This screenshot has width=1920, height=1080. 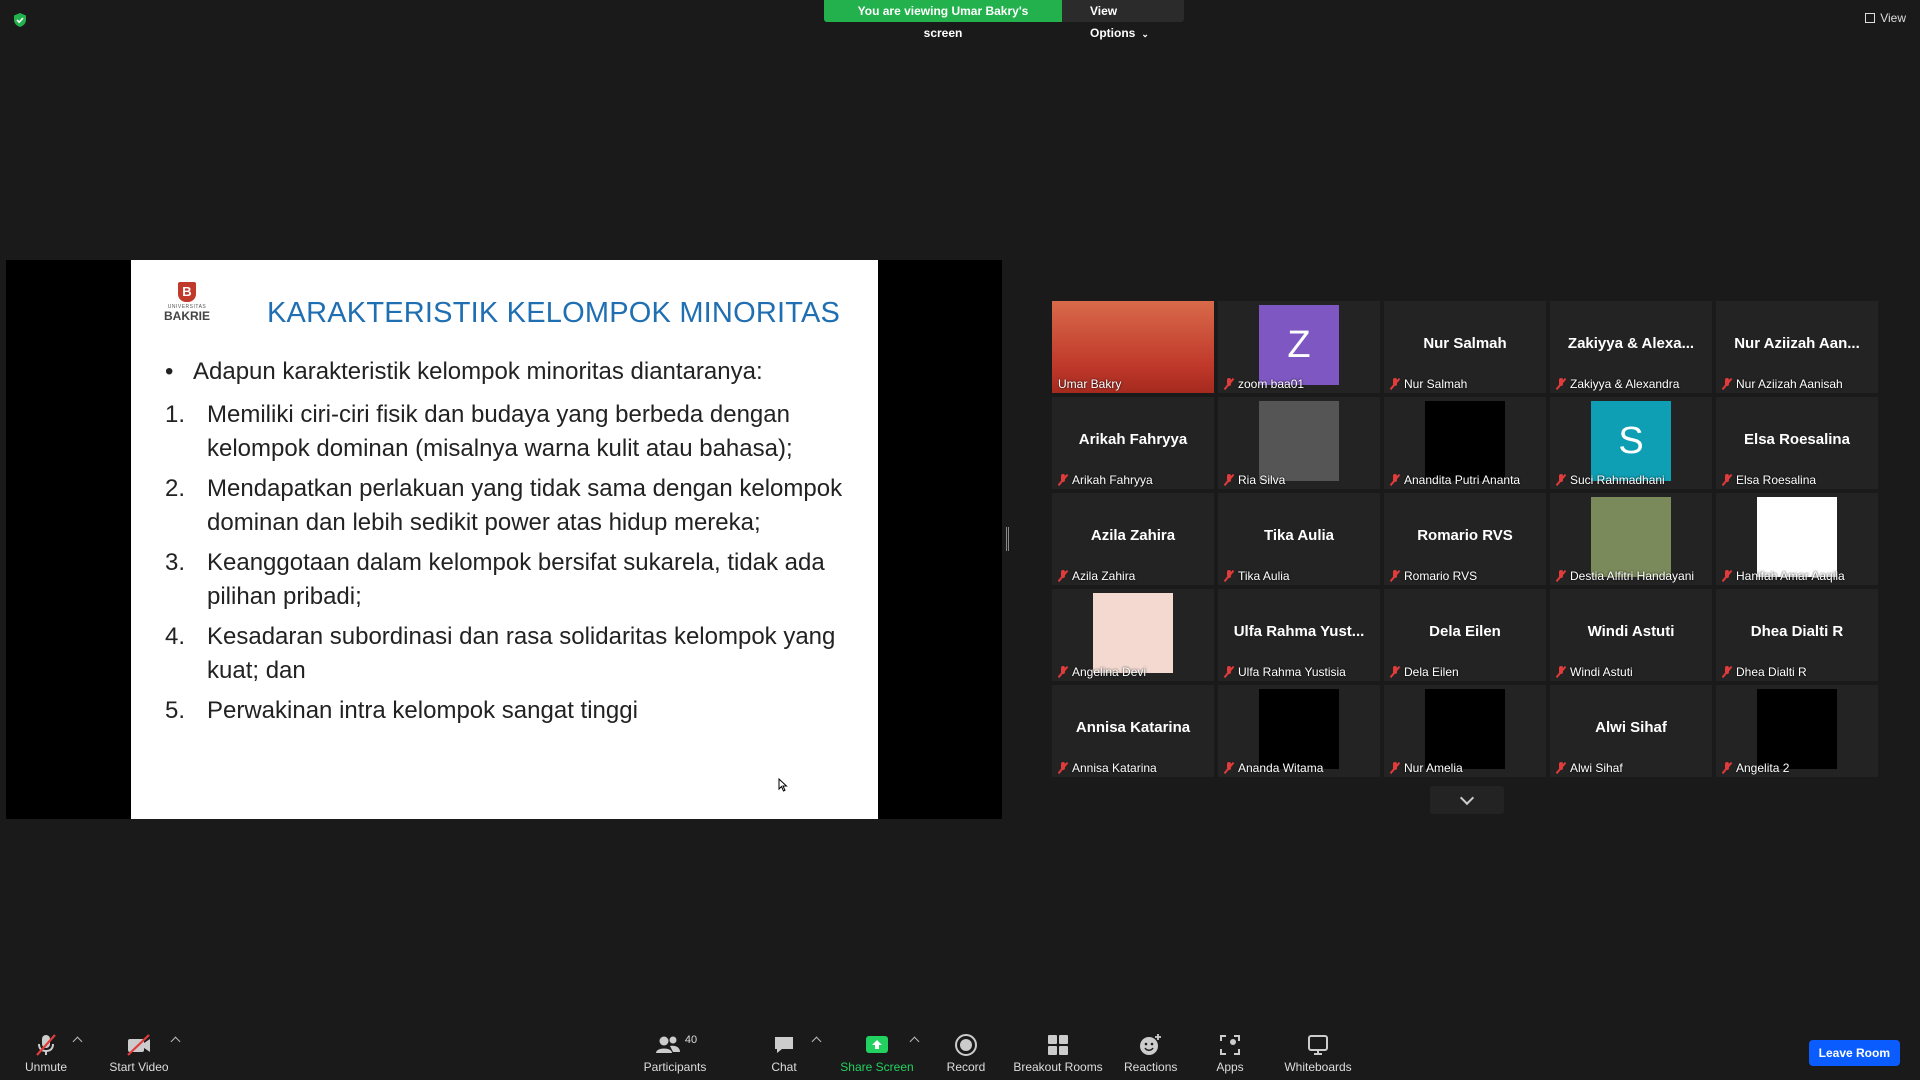 What do you see at coordinates (1134, 768) in the screenshot?
I see `participant-name-label: Annisa Katarina` at bounding box center [1134, 768].